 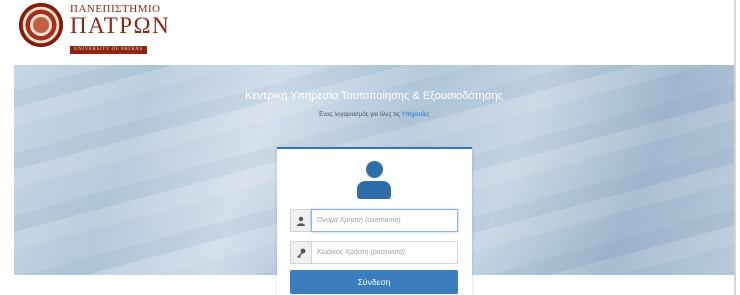 I want to click on university-seal-logo, so click(x=41, y=25).